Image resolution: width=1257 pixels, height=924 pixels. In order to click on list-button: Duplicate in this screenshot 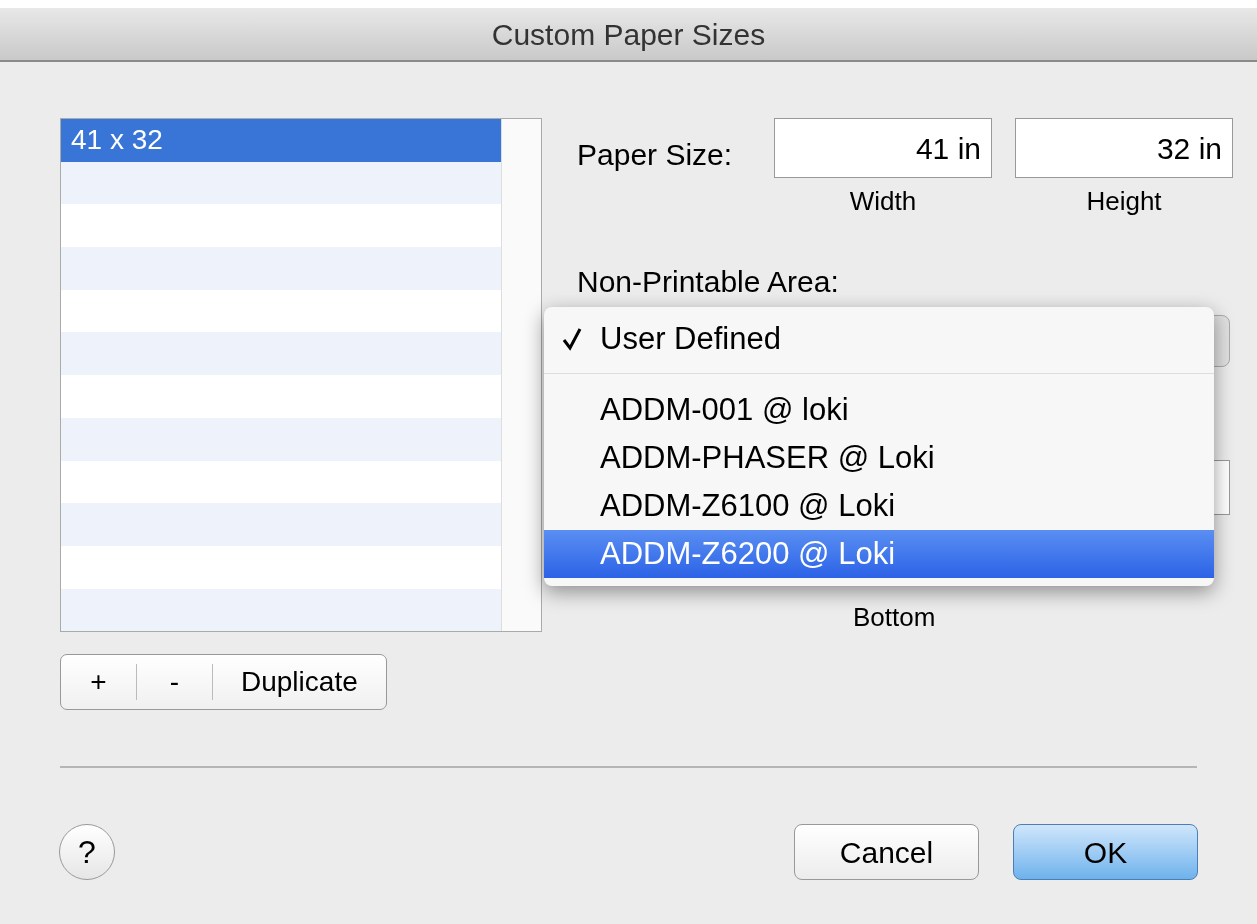, I will do `click(299, 682)`.